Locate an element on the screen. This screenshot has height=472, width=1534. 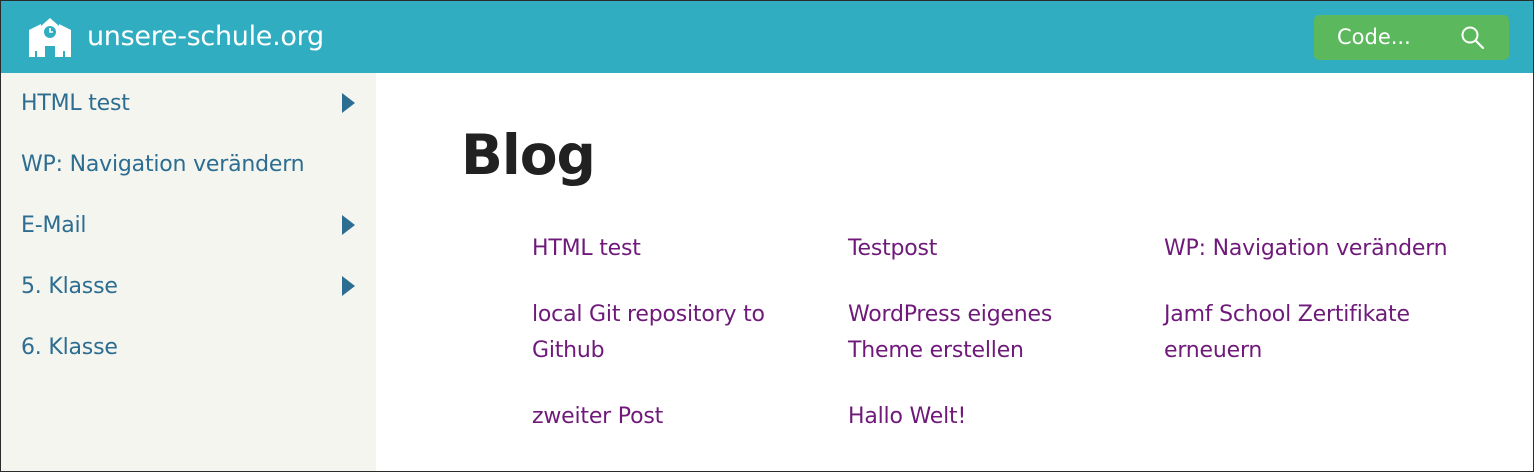
page-title: Blog is located at coordinates (528, 155).